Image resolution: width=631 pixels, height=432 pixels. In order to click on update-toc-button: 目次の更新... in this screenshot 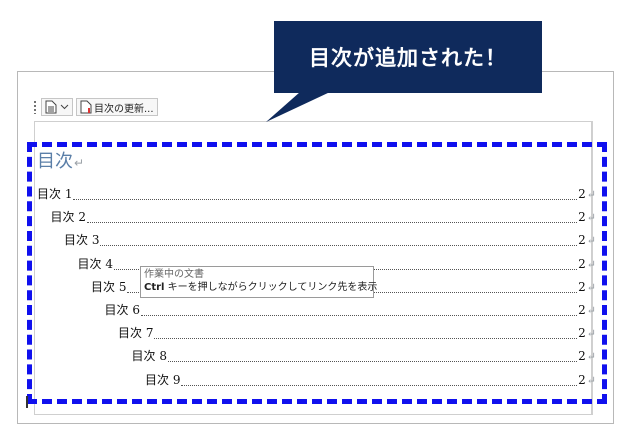, I will do `click(117, 107)`.